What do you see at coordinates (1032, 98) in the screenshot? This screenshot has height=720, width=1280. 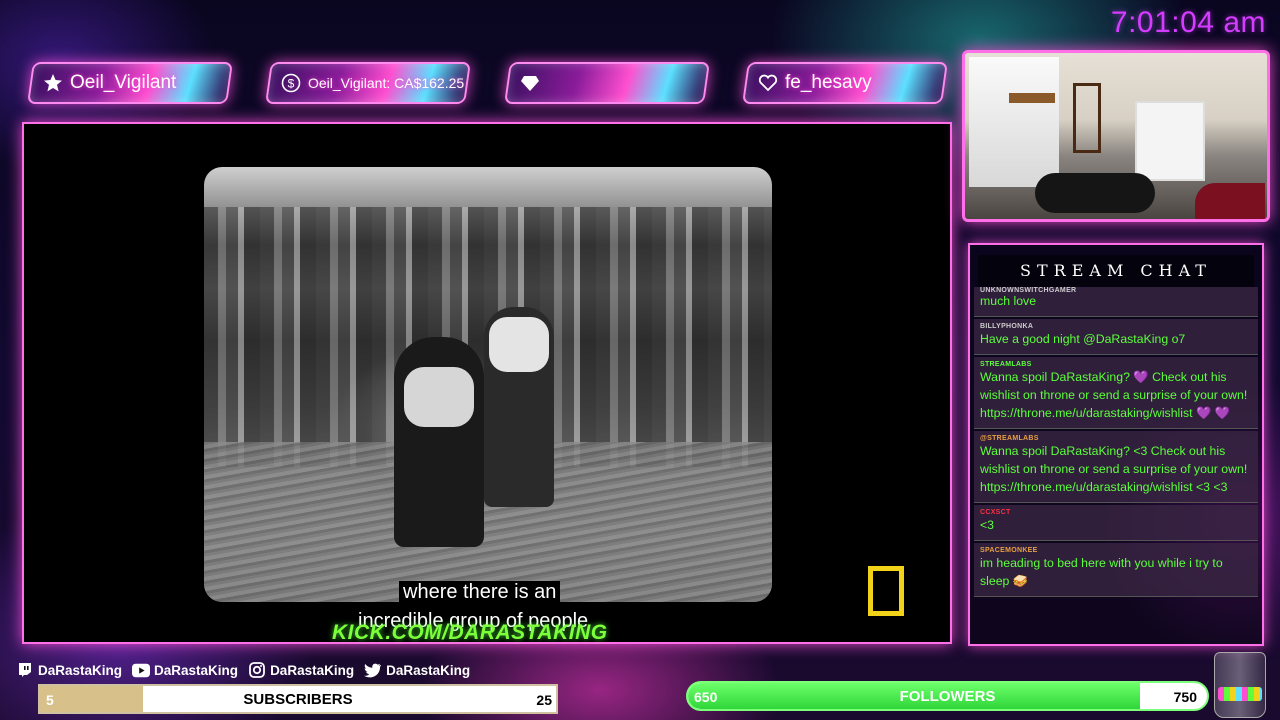 I see `webcam-table` at bounding box center [1032, 98].